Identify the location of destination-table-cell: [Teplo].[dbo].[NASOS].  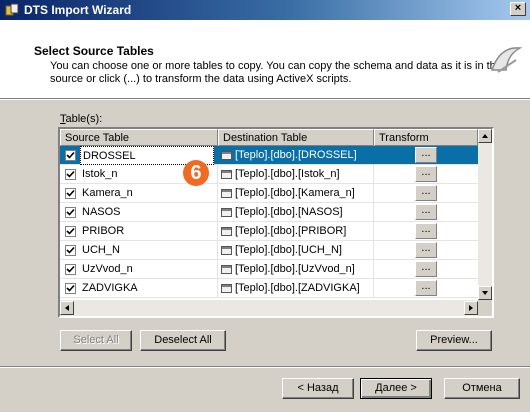
(294, 212).